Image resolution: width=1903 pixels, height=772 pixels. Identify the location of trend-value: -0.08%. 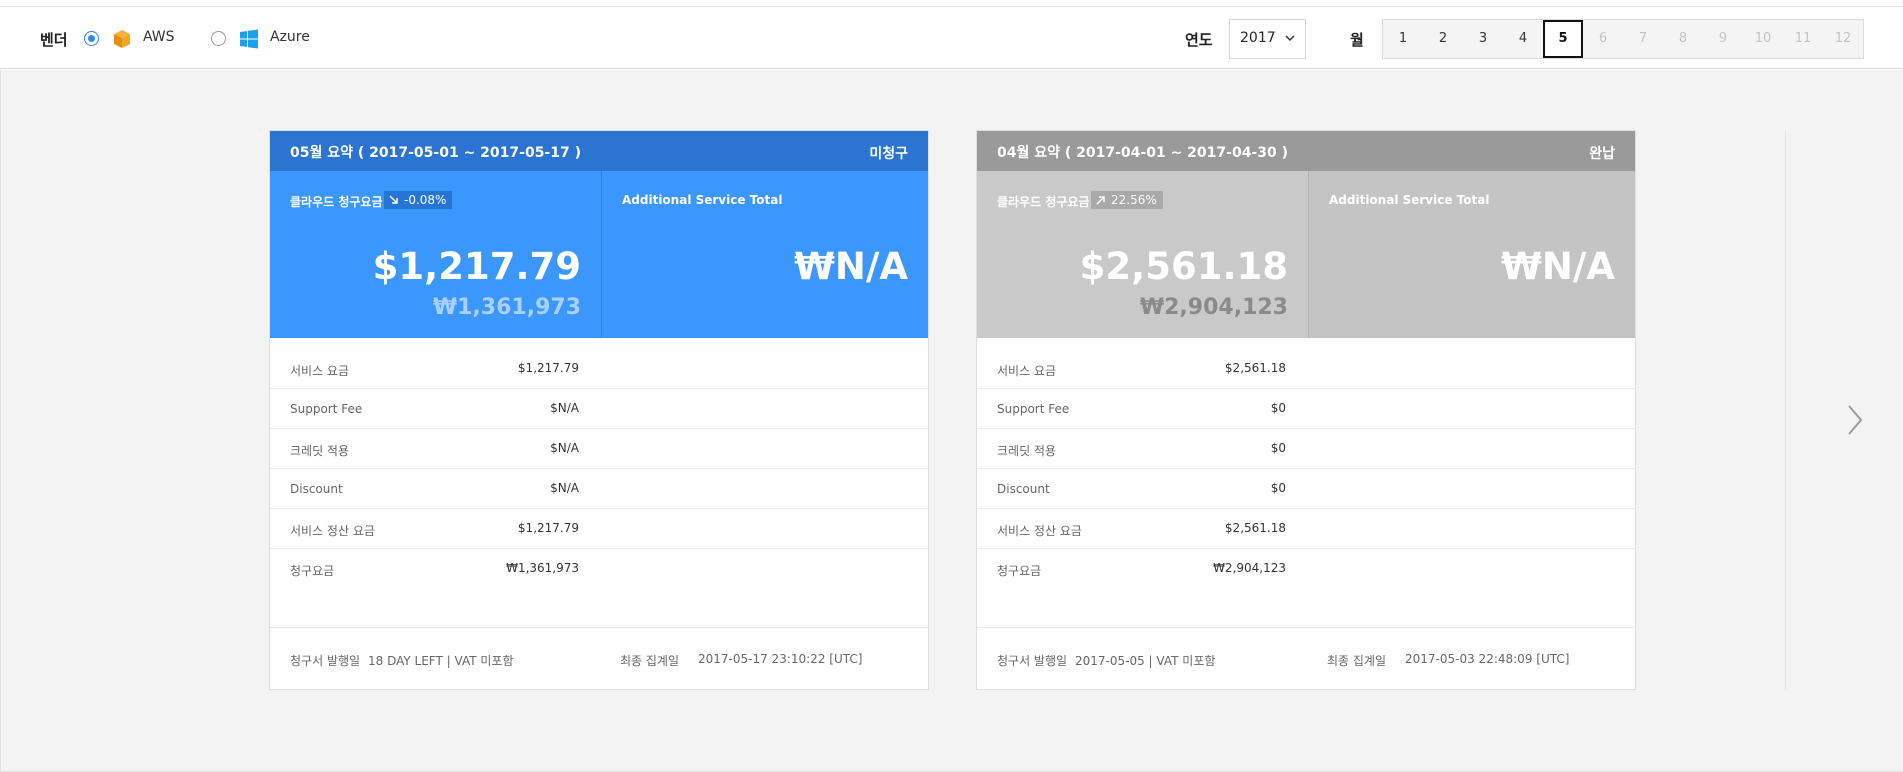
(425, 200).